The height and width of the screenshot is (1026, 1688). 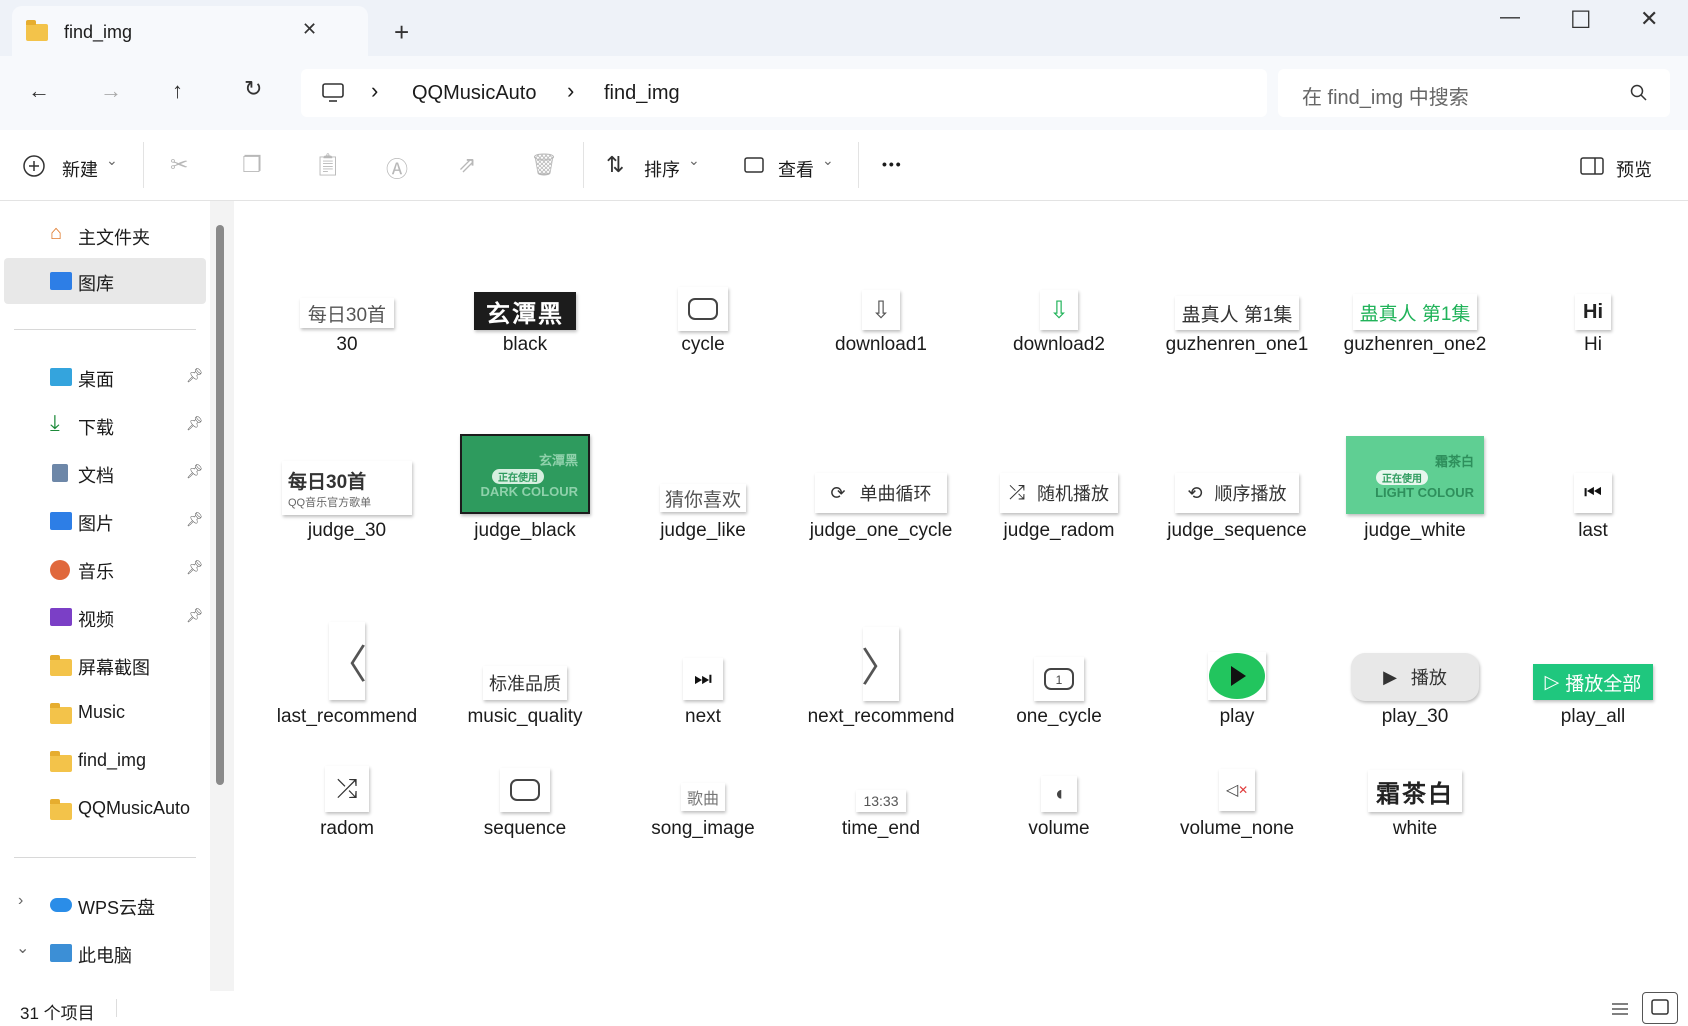 What do you see at coordinates (1237, 530) in the screenshot?
I see `file-name: judge_sequence` at bounding box center [1237, 530].